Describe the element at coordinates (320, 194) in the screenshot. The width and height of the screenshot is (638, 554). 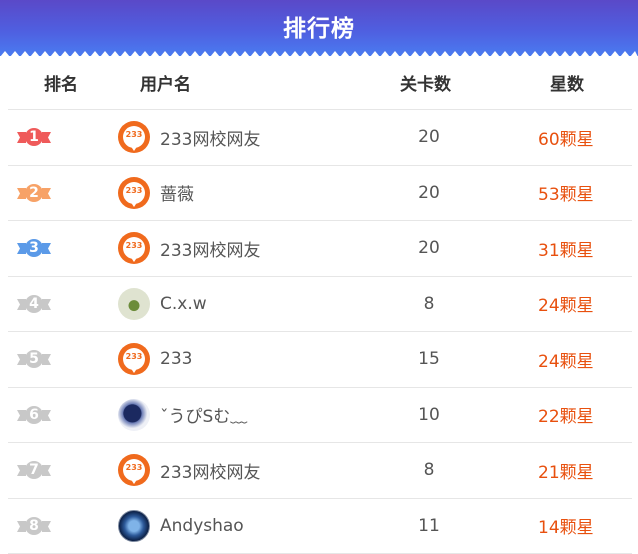
I see `table-row: 2 233 蔷薇 20 53颗星` at that location.